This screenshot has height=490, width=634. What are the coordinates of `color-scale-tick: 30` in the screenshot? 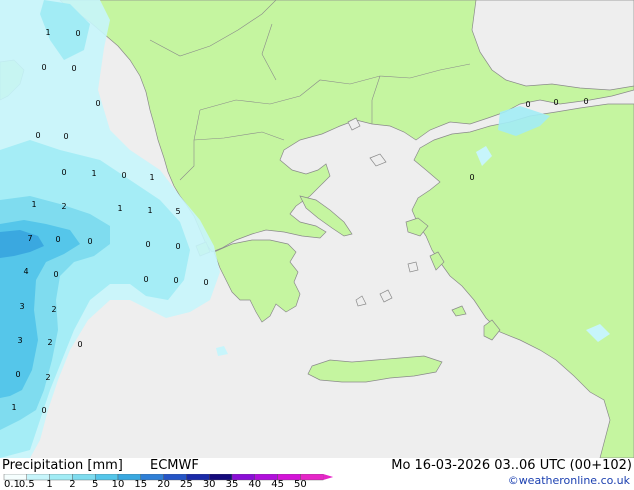 It's located at (209, 484).